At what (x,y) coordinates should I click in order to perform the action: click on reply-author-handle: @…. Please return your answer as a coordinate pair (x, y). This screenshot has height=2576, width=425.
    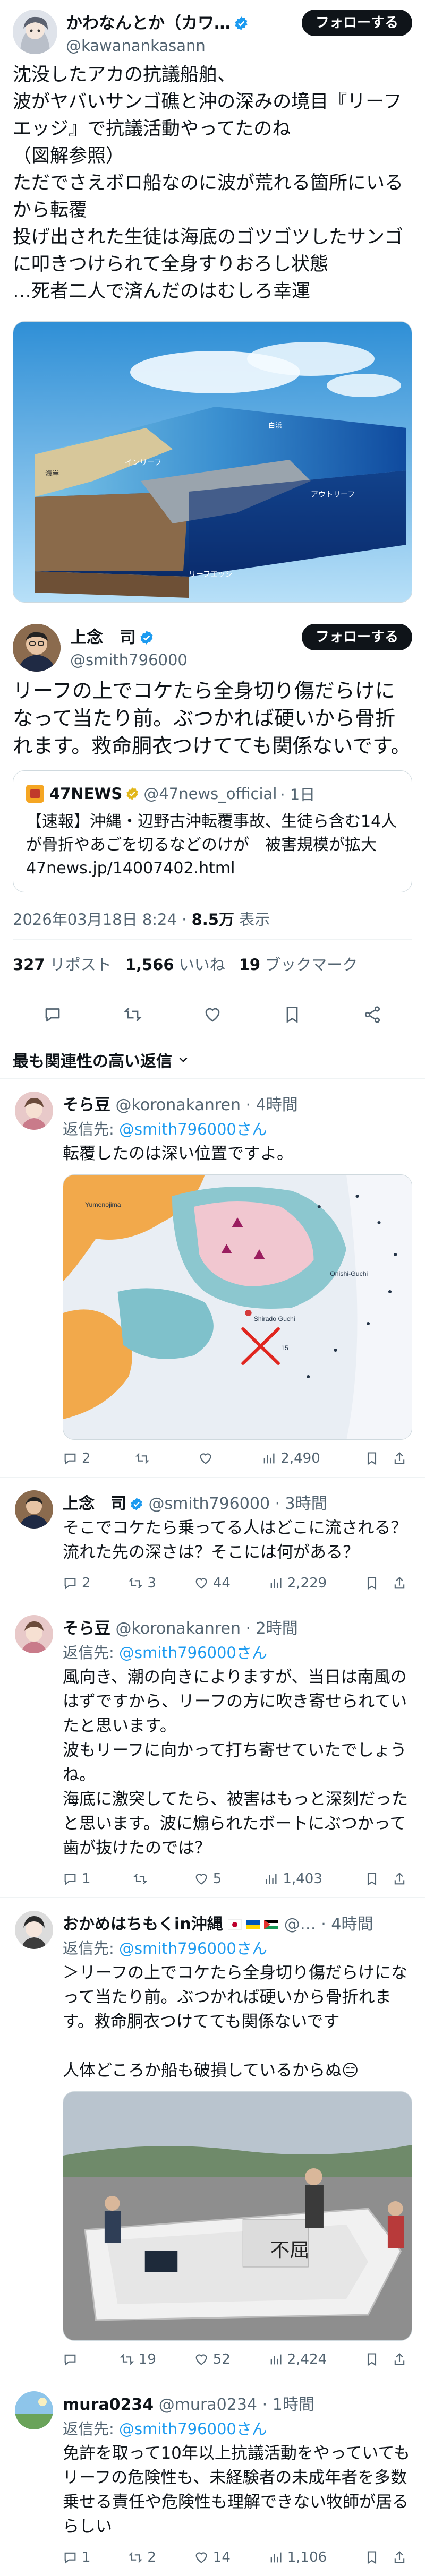
    Looking at the image, I should click on (300, 1925).